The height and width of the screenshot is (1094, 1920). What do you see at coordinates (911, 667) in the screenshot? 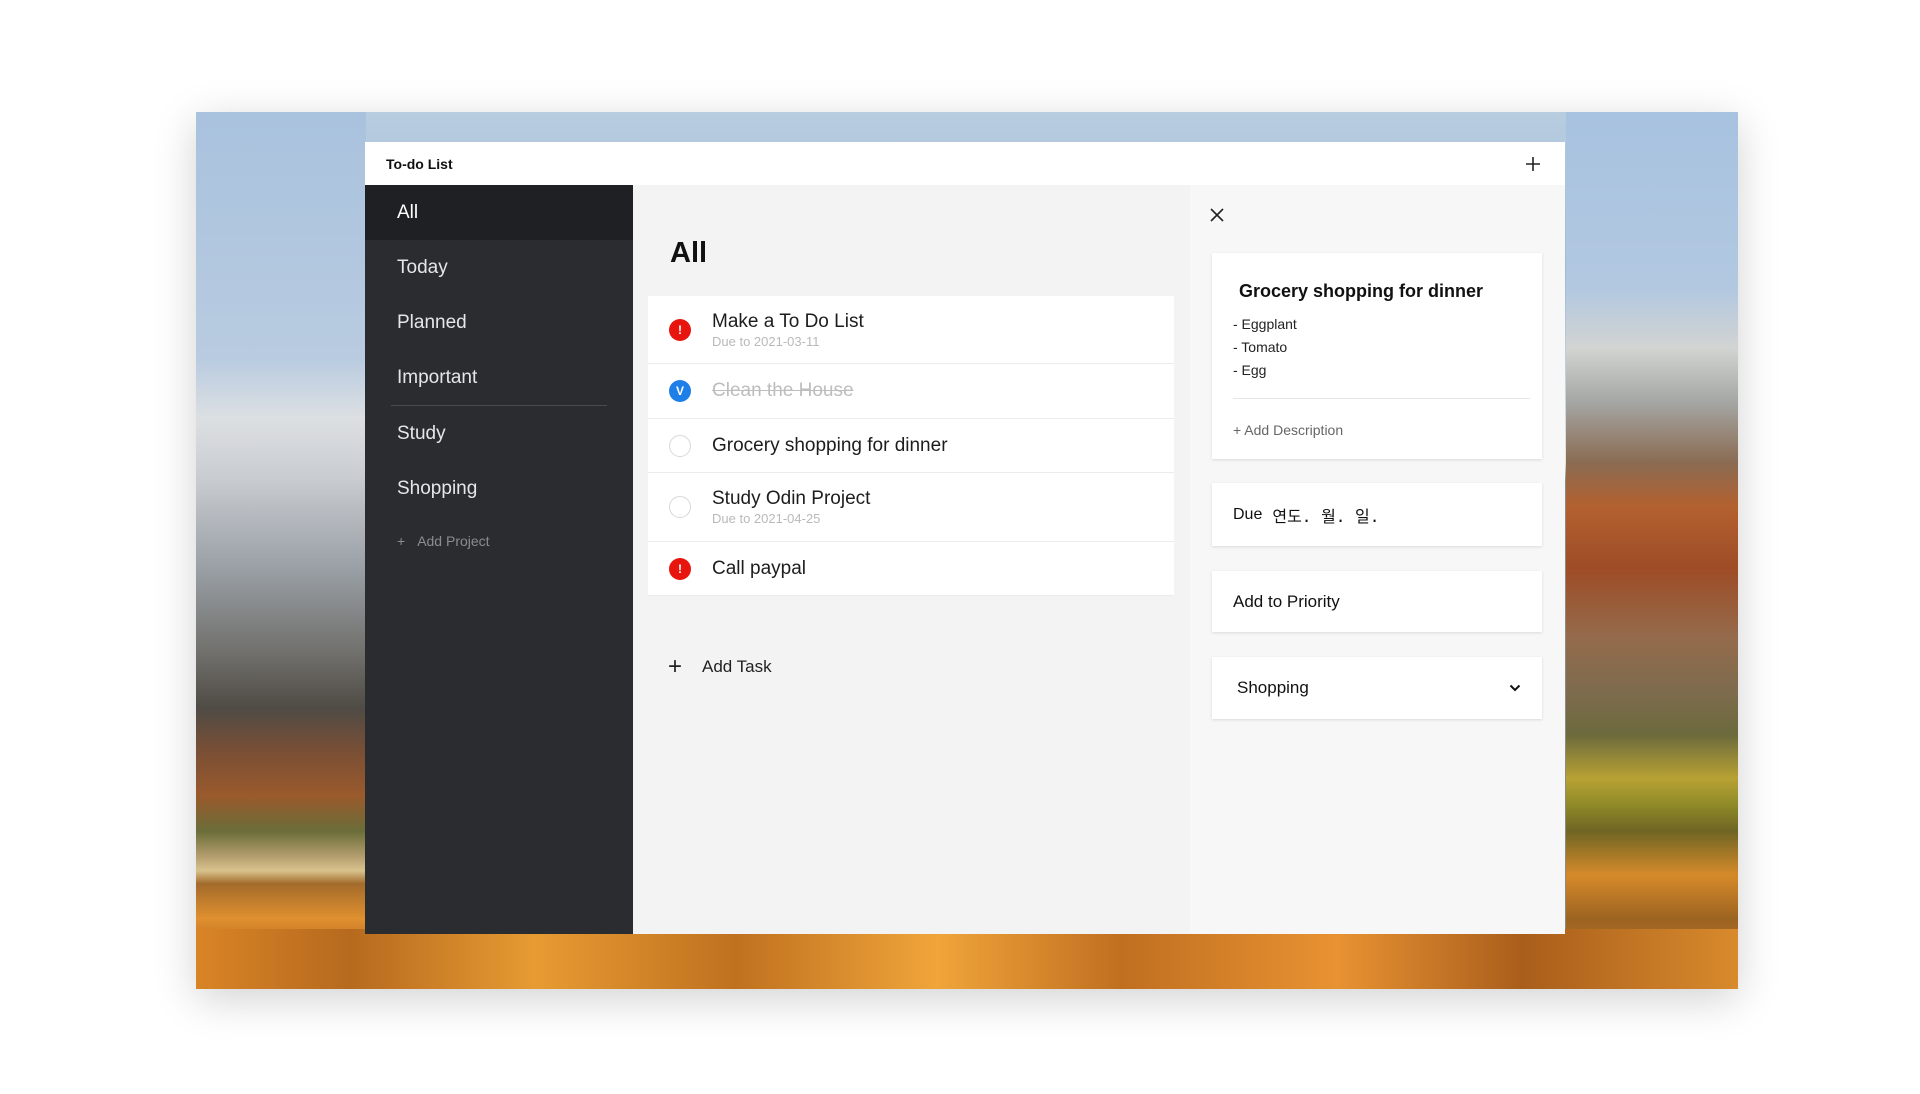
I see `add-task-button: + Add Task` at bounding box center [911, 667].